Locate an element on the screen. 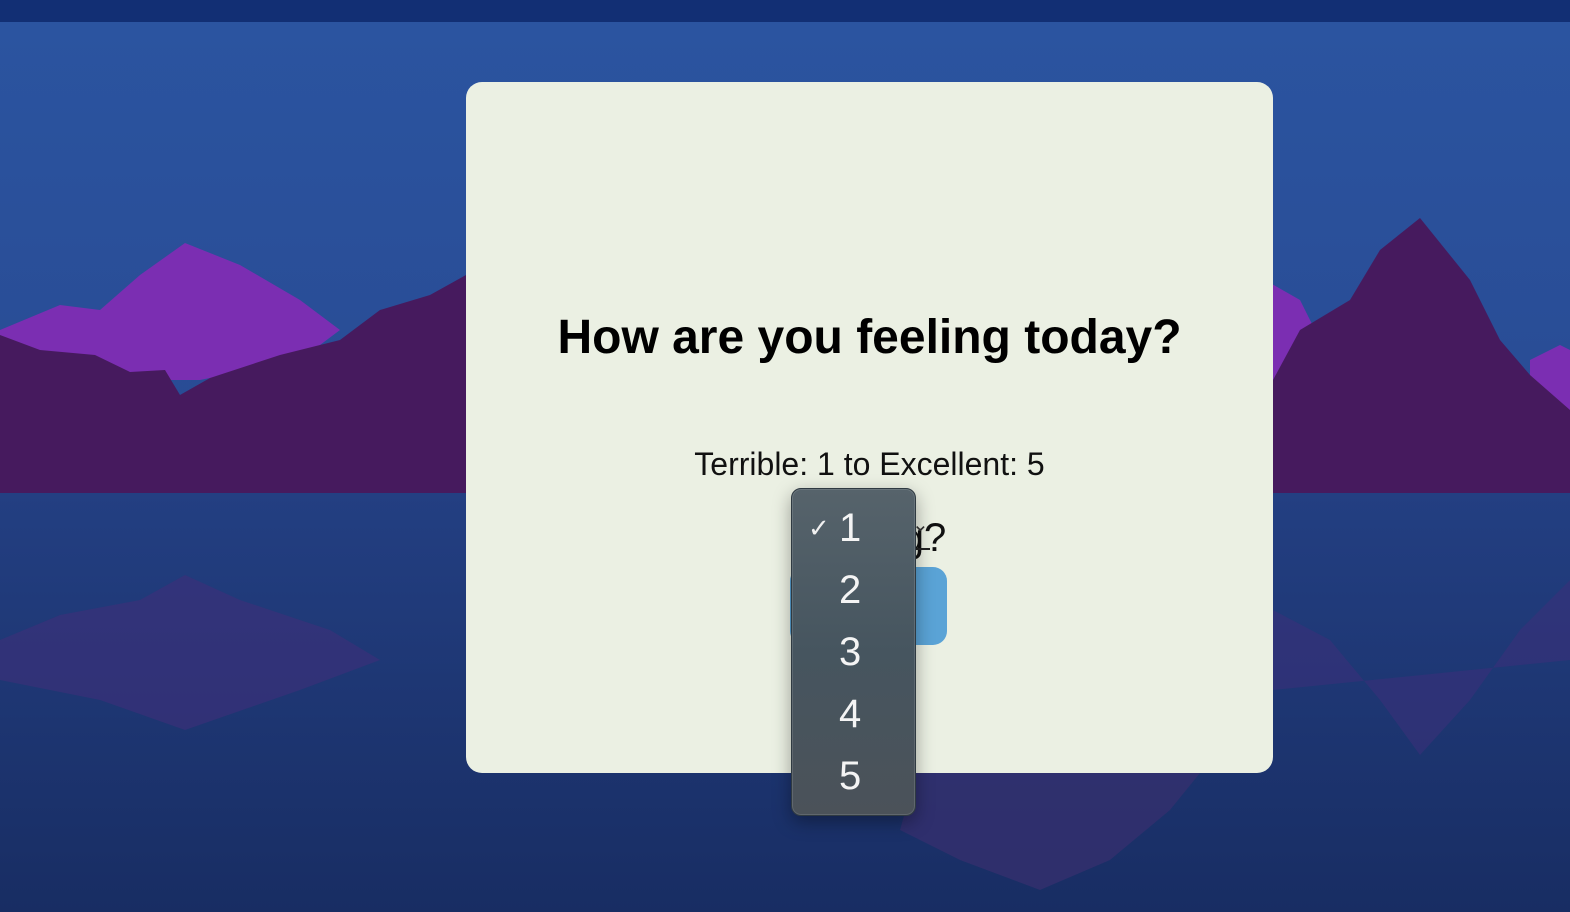 The height and width of the screenshot is (912, 1570). dropdown-option-1: ✓ 1 is located at coordinates (853, 528).